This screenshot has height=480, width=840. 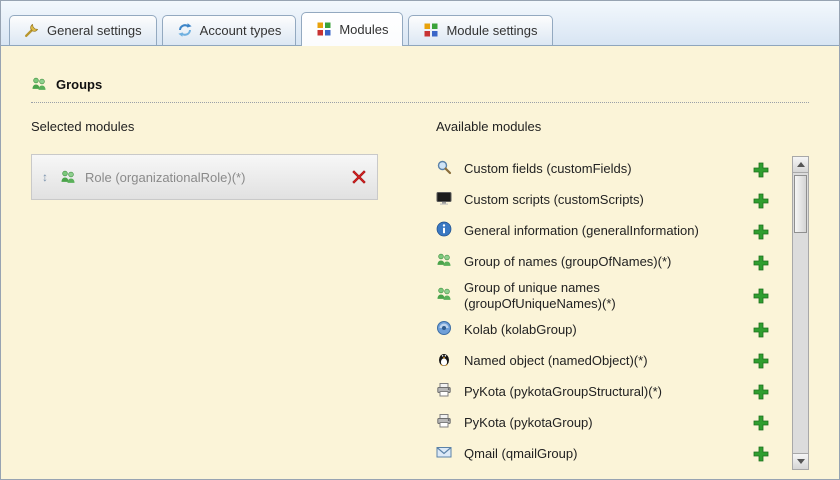 I want to click on available-module-row: General information (generalInformation), so click(x=609, y=231).